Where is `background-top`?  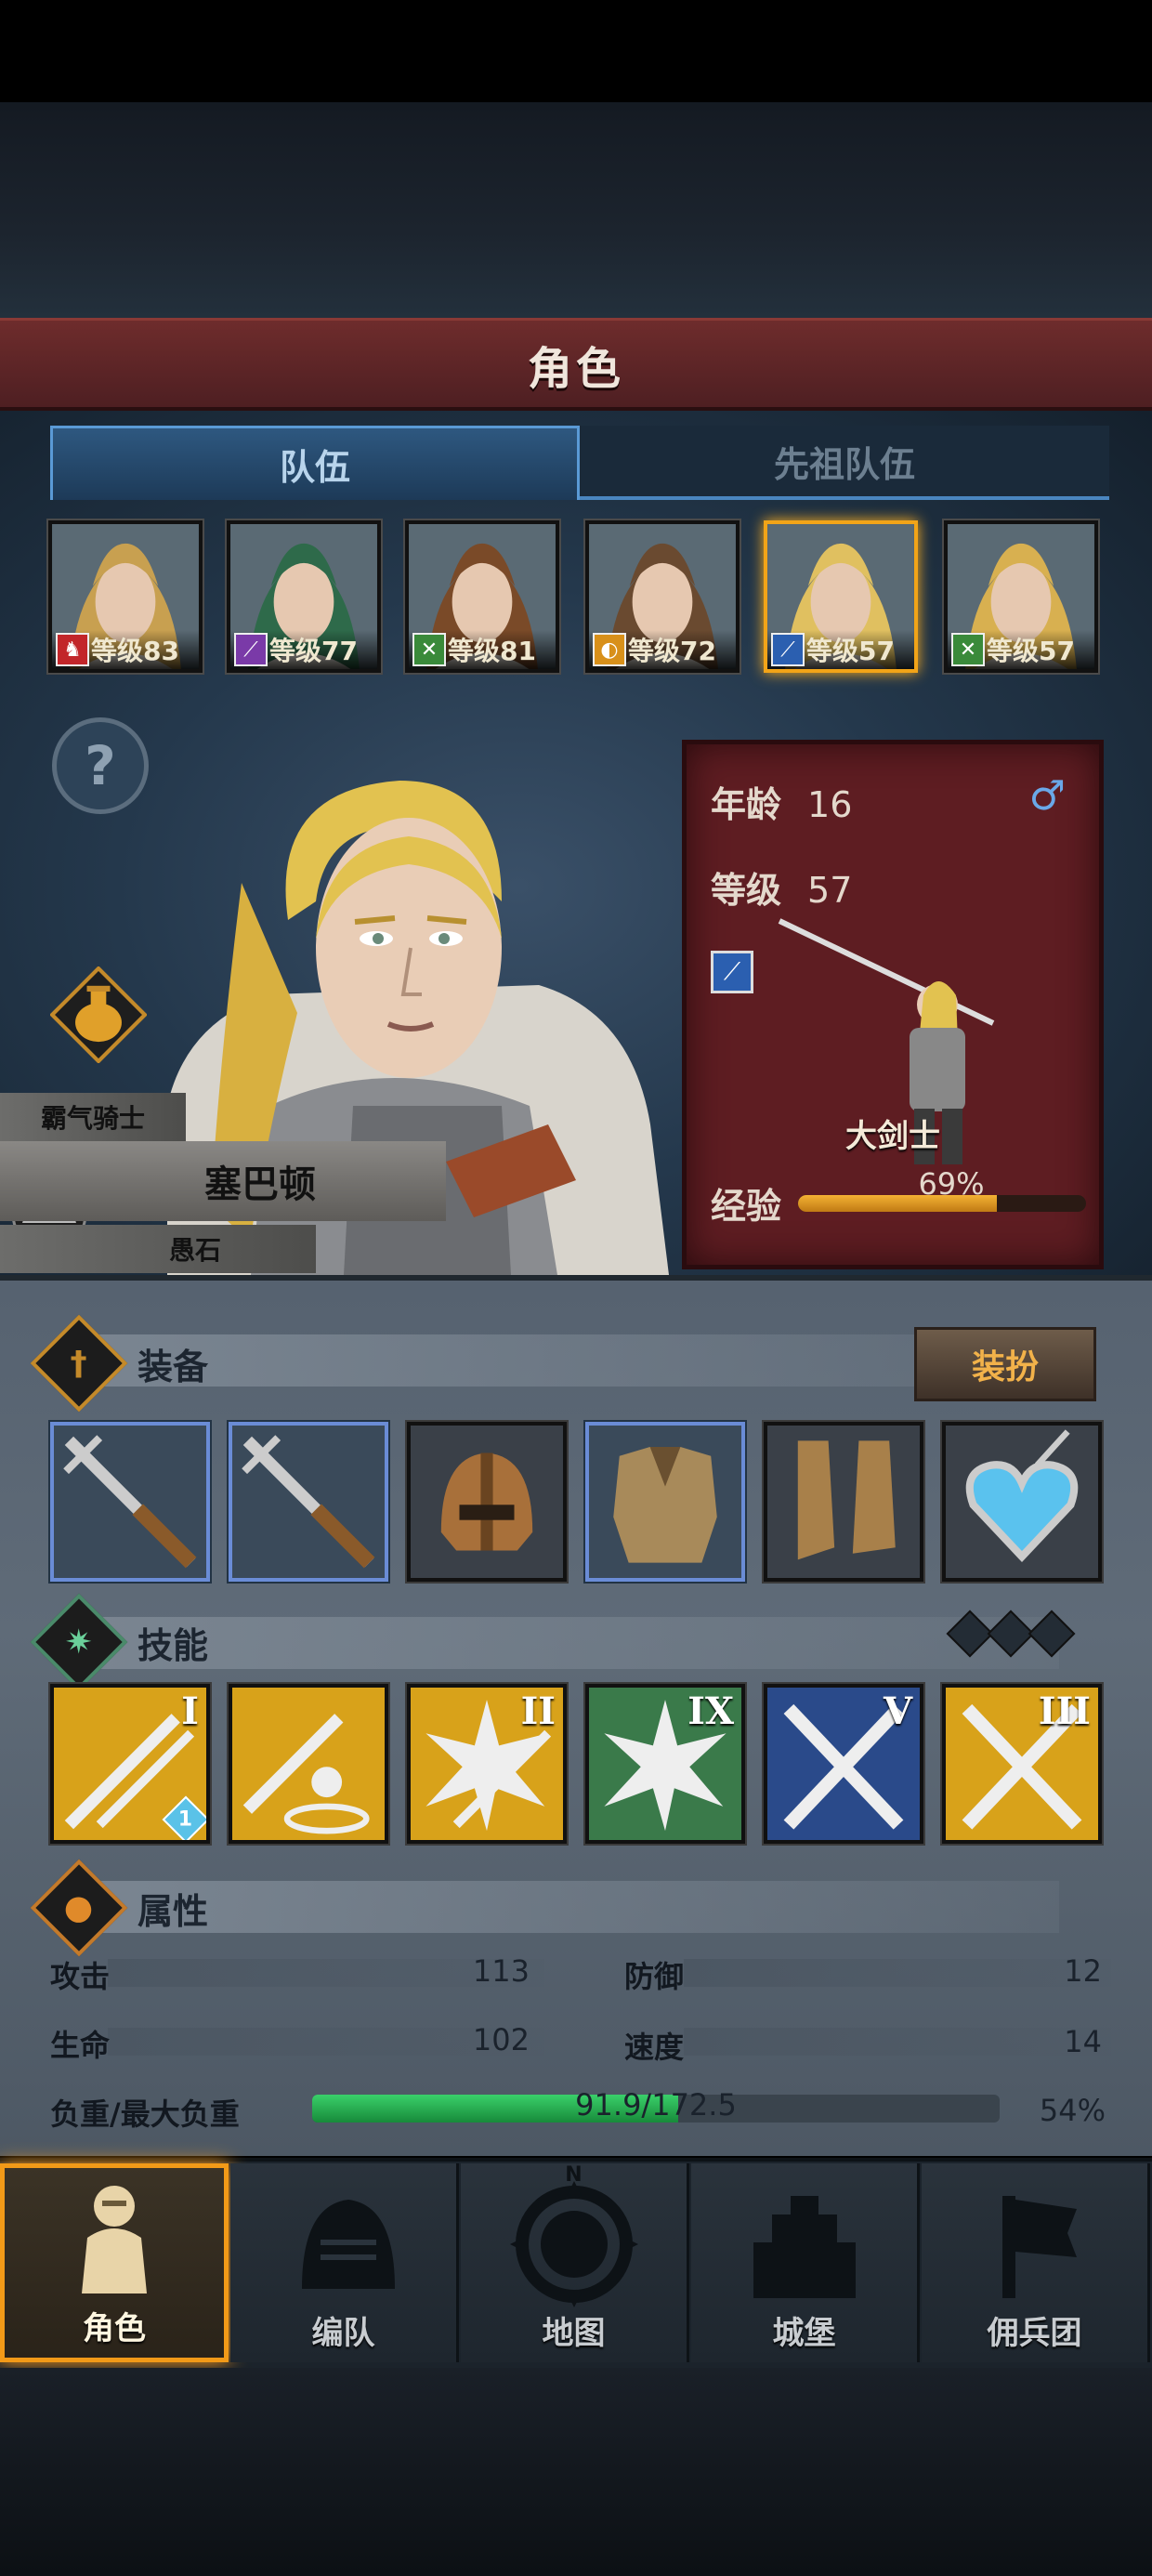
background-top is located at coordinates (576, 210).